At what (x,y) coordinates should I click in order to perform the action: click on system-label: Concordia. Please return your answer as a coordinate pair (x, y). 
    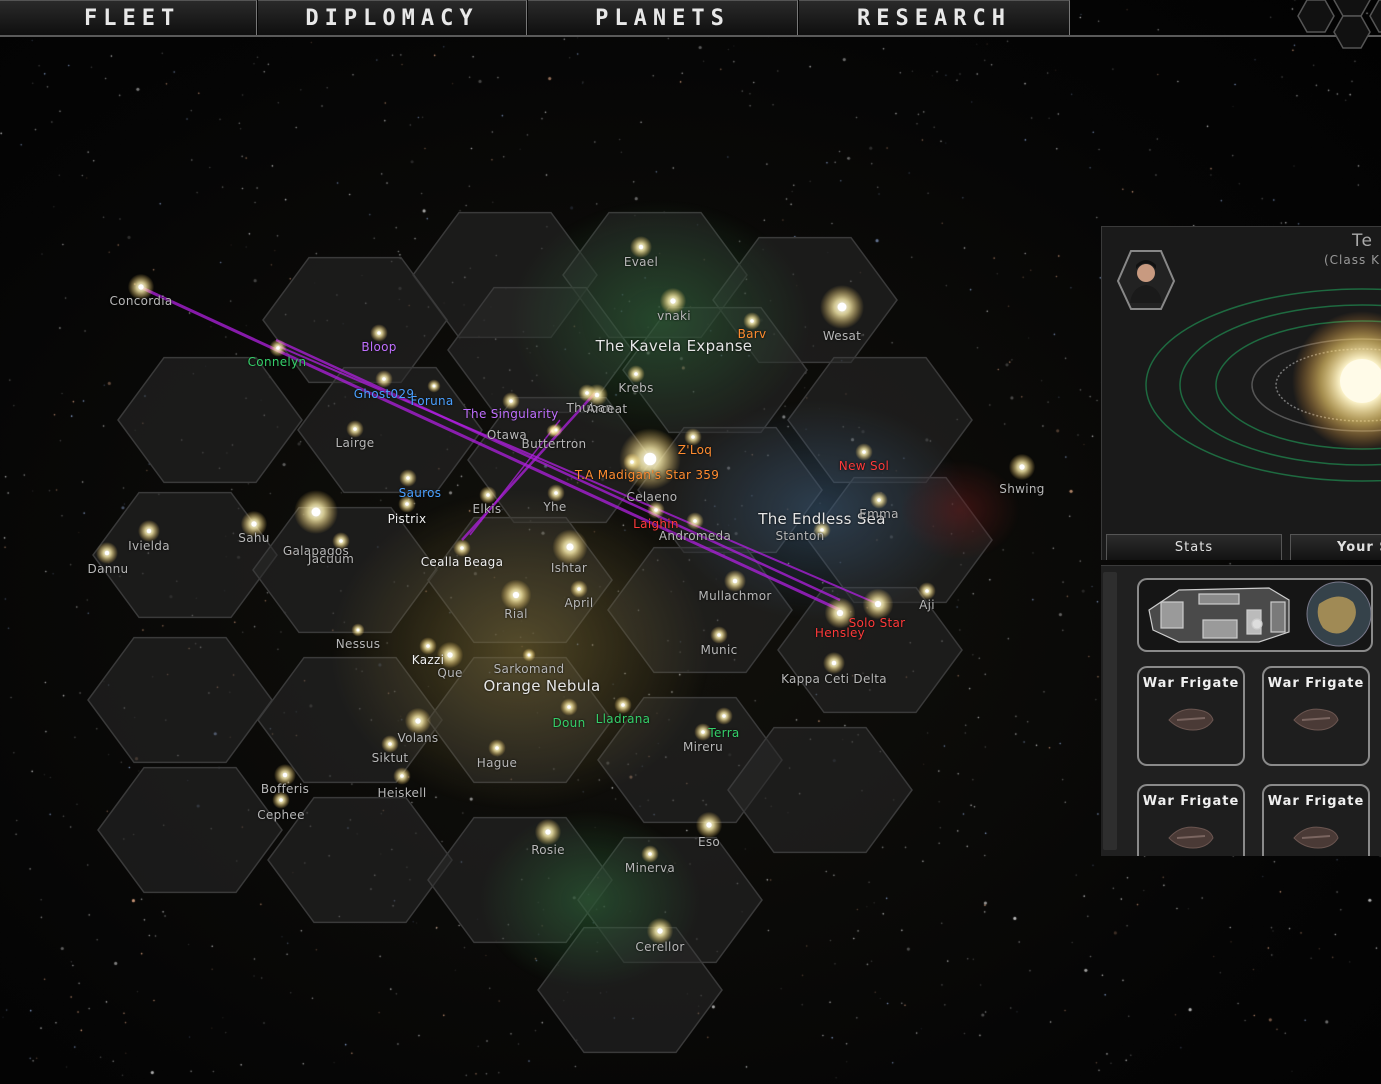
    Looking at the image, I should click on (141, 301).